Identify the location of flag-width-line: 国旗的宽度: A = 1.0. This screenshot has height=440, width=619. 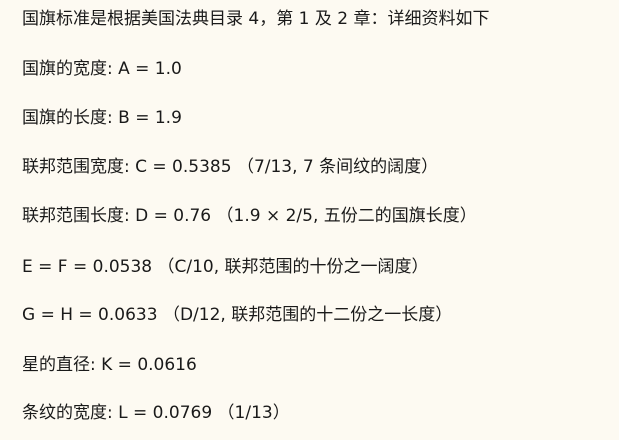
(102, 69).